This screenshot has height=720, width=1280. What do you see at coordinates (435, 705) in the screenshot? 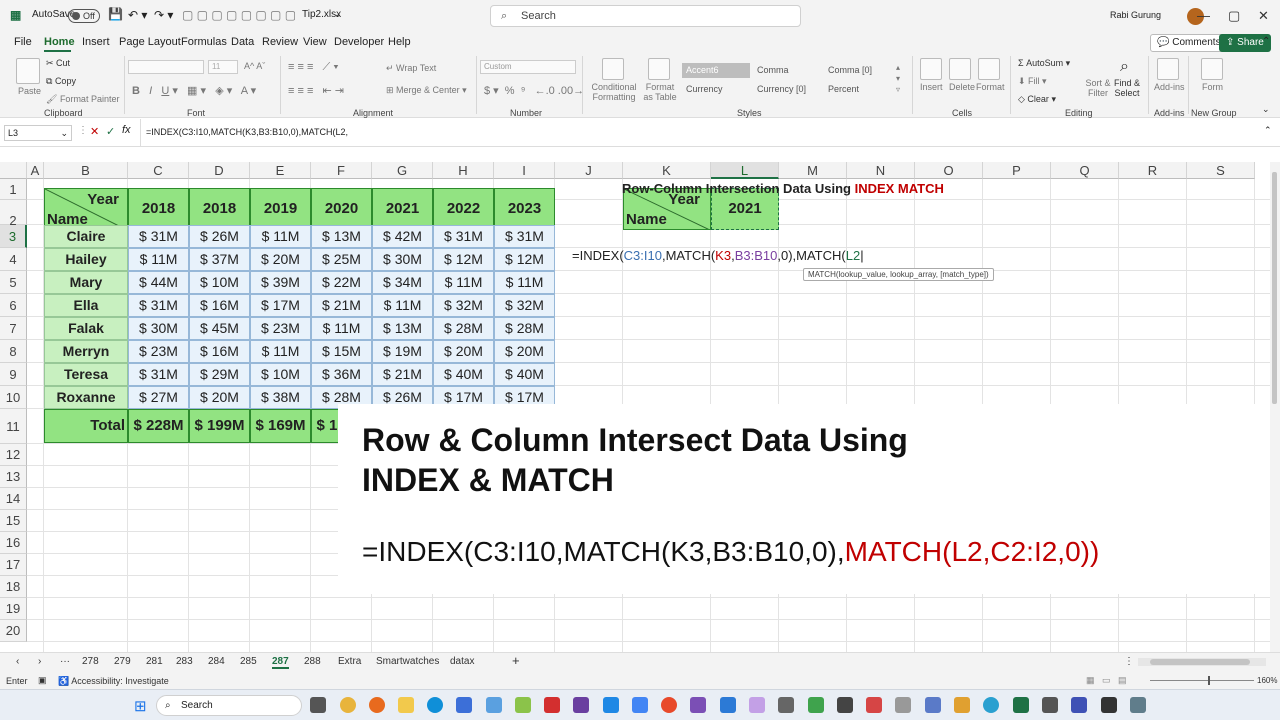
I see `edge-icon` at bounding box center [435, 705].